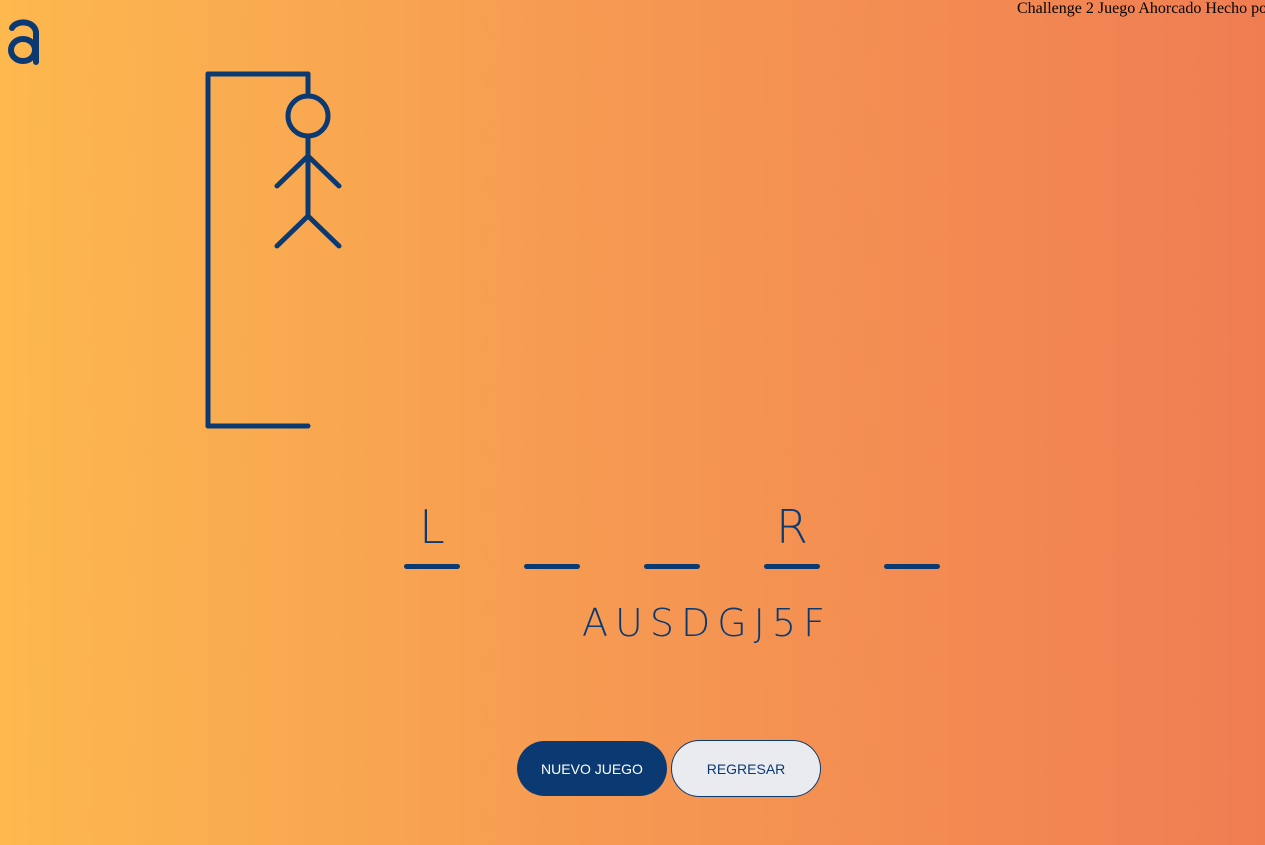  What do you see at coordinates (697, 623) in the screenshot?
I see `wrong-letter: D` at bounding box center [697, 623].